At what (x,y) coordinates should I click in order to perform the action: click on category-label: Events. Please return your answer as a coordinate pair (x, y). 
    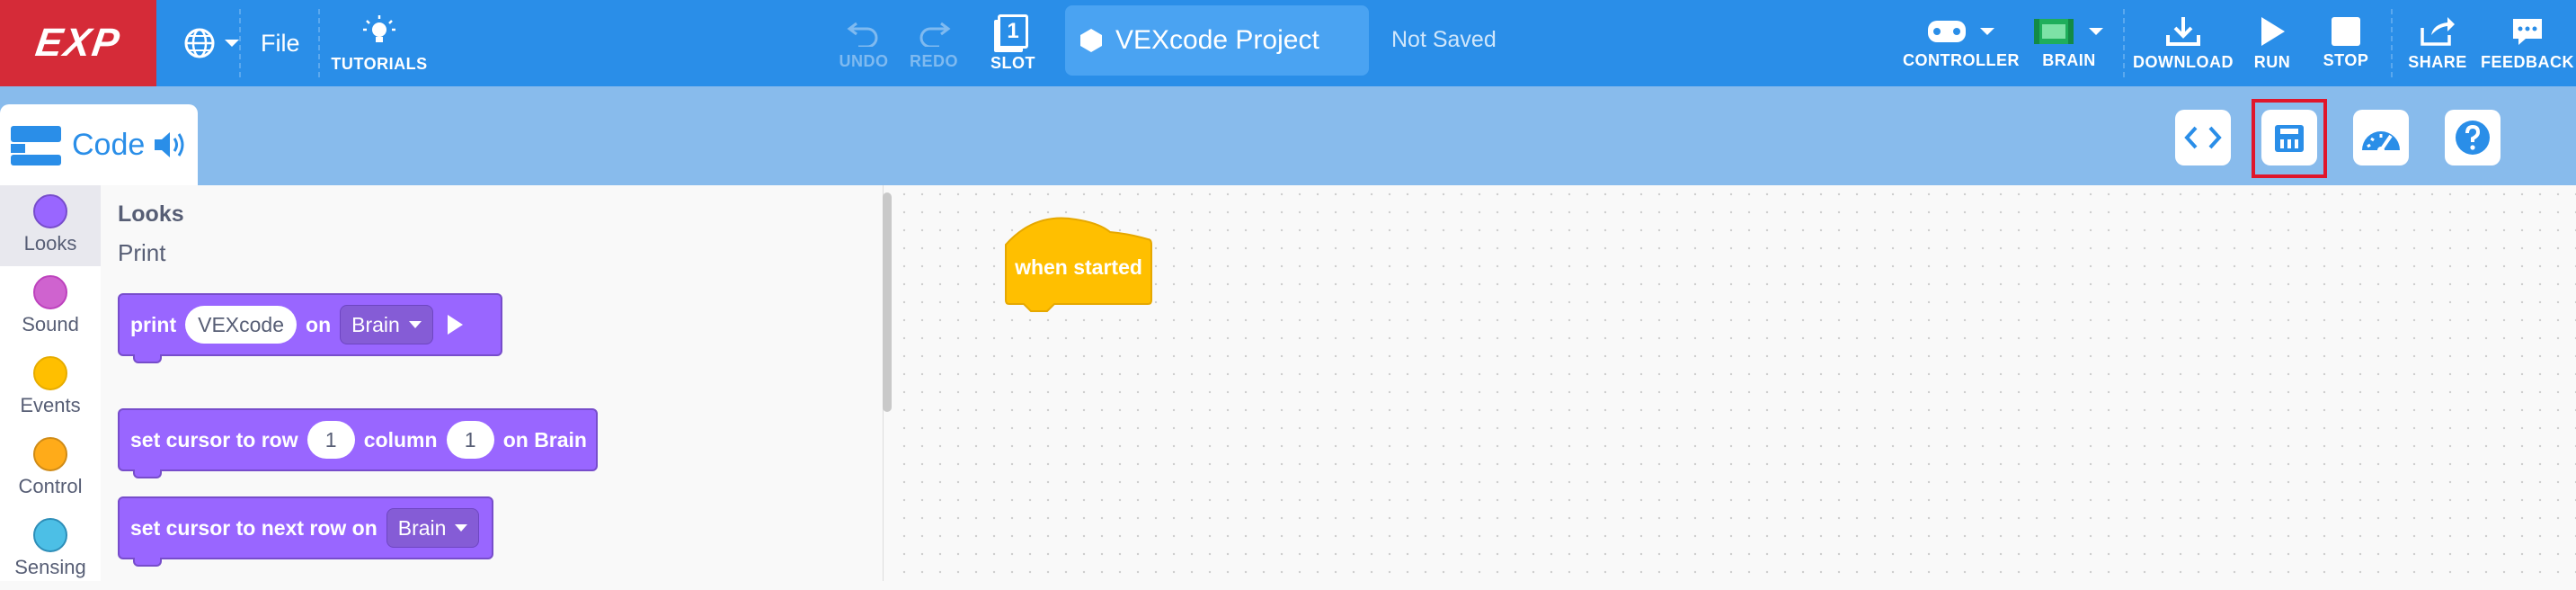
    Looking at the image, I should click on (50, 405).